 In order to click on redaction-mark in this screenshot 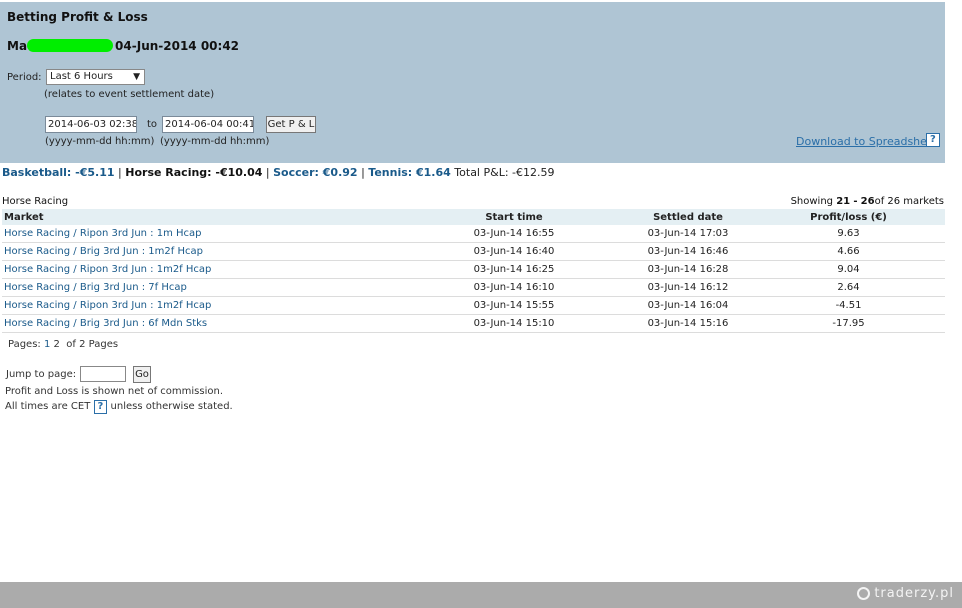, I will do `click(70, 45)`.